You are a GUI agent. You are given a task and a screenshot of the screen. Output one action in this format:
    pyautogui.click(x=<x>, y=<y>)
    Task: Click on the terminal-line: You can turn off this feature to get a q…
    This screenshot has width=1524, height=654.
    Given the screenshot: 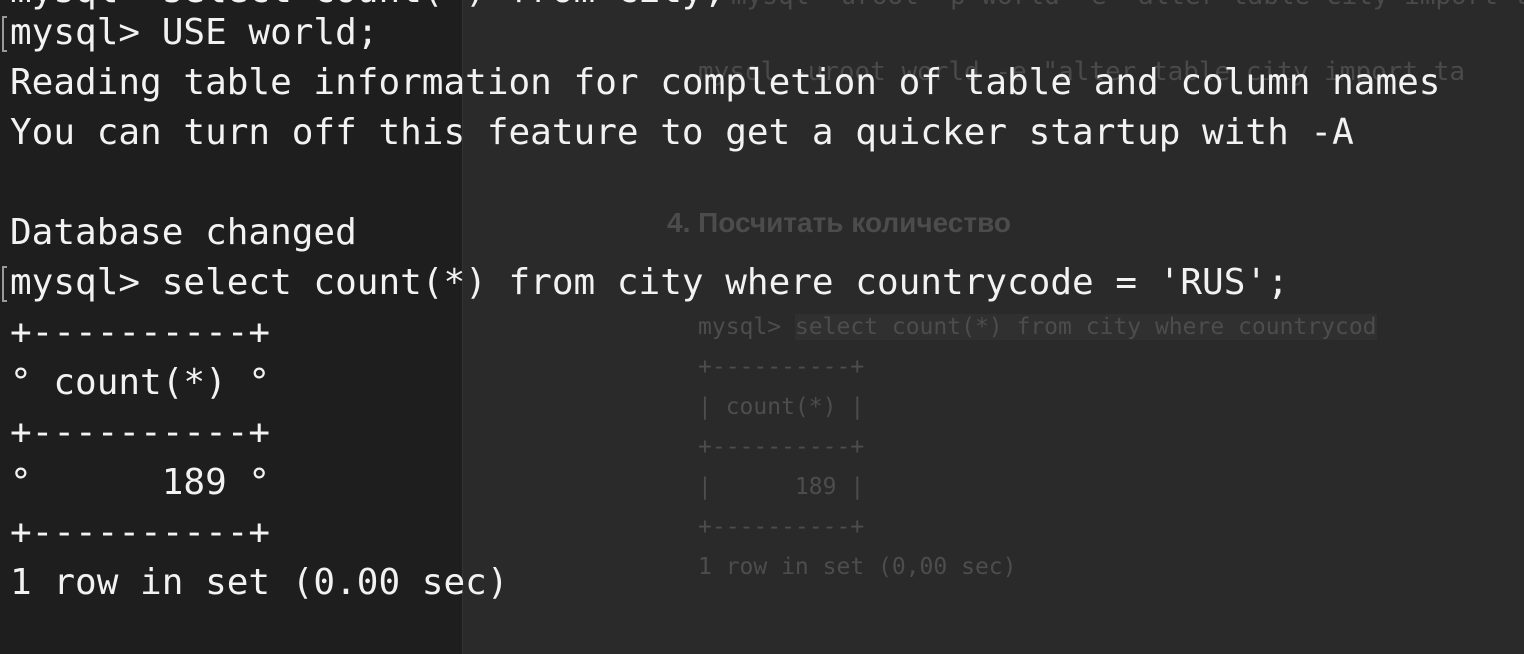 What is the action you would take?
    pyautogui.click(x=682, y=132)
    